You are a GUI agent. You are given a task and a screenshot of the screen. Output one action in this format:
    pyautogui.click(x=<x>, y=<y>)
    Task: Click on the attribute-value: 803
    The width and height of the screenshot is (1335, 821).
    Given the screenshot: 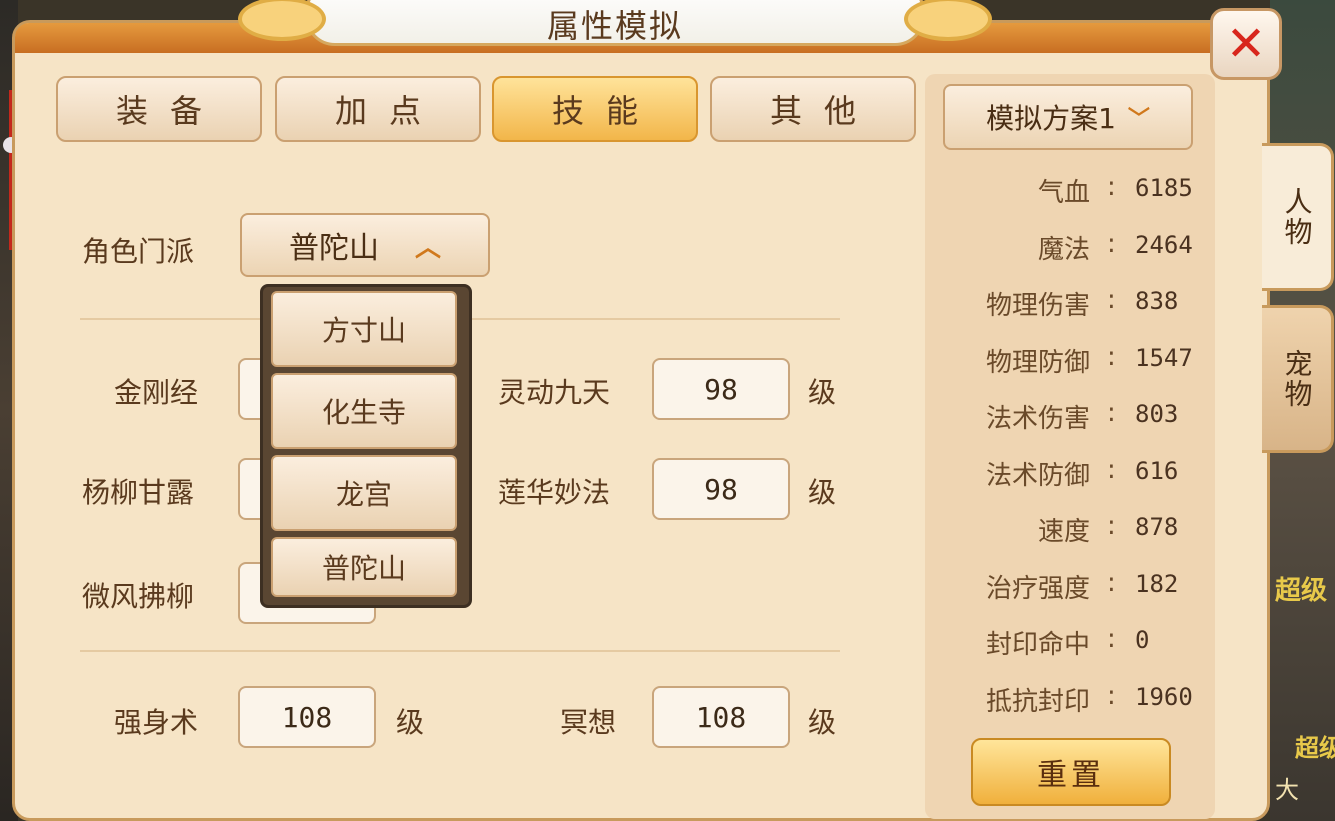 What is the action you would take?
    pyautogui.click(x=1157, y=414)
    